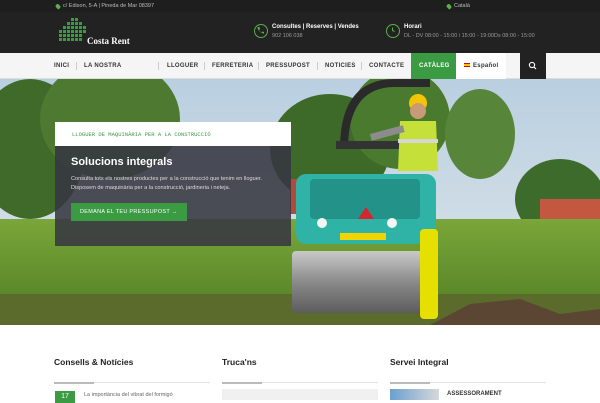 The image size is (600, 403). Describe the element at coordinates (98, 32) in the screenshot. I see `logo: Costa Rent` at that location.